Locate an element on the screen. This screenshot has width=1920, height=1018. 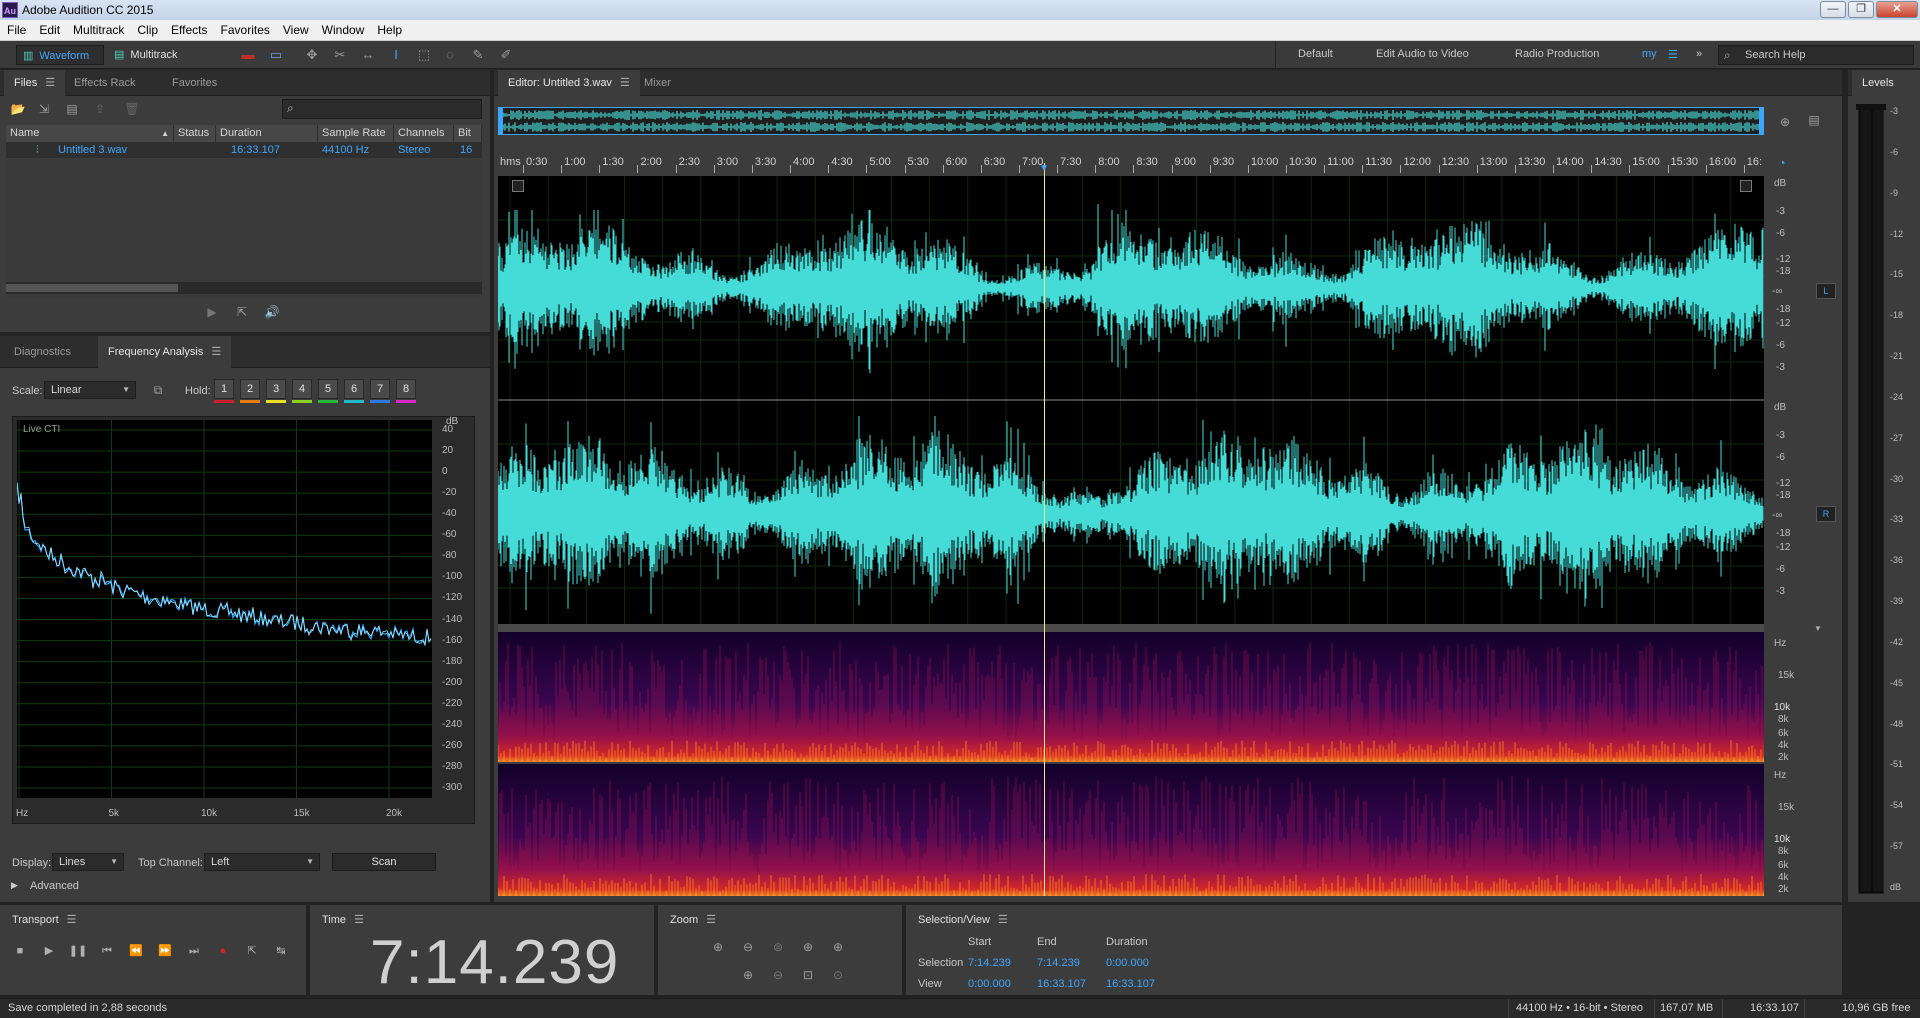
menu-multitrack: Multitrack is located at coordinates (98, 28).